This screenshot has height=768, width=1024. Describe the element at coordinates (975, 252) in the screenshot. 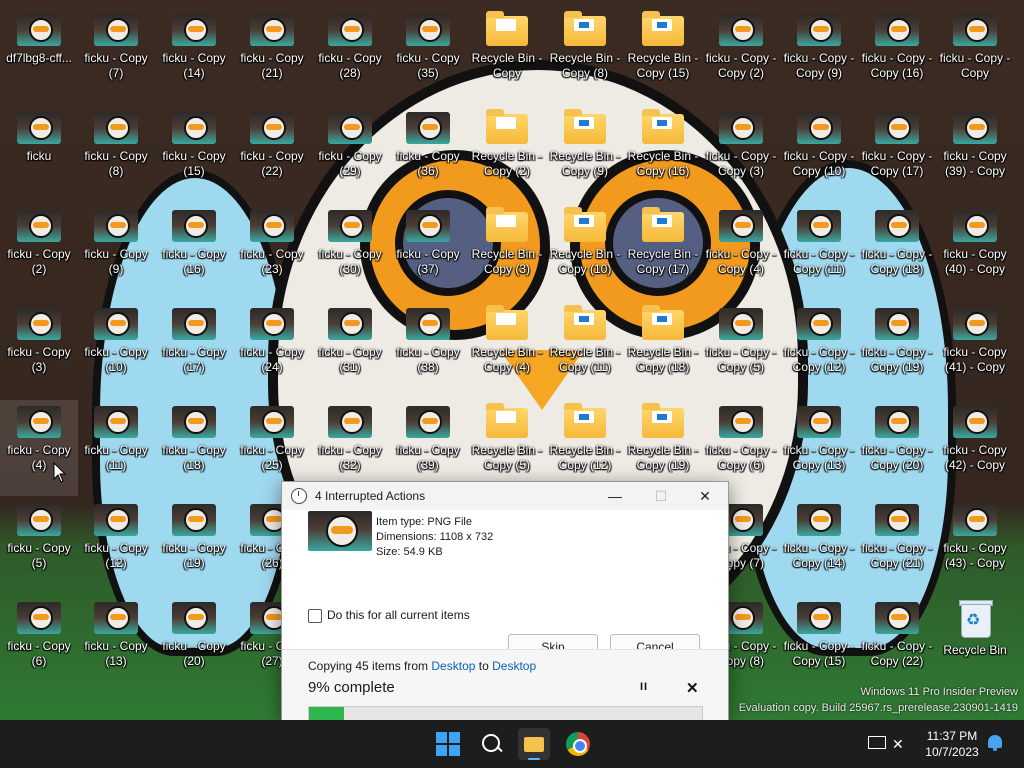

I see `desktop-icon: ficku - Copy (40) - Copy` at that location.